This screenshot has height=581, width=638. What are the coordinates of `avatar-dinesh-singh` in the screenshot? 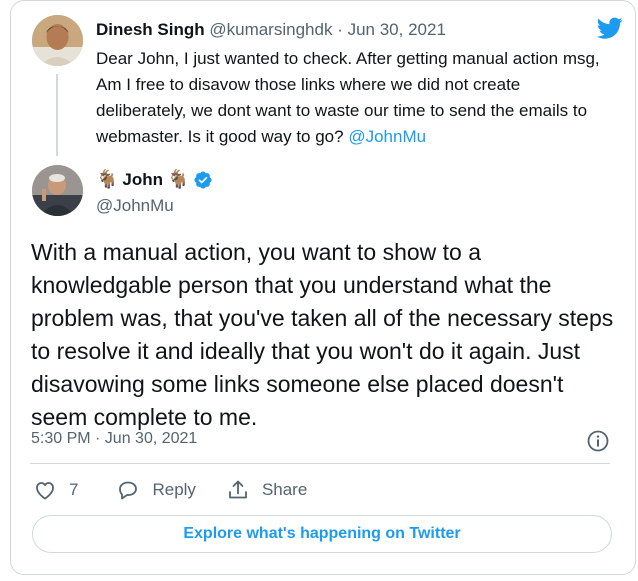 It's located at (57, 40).